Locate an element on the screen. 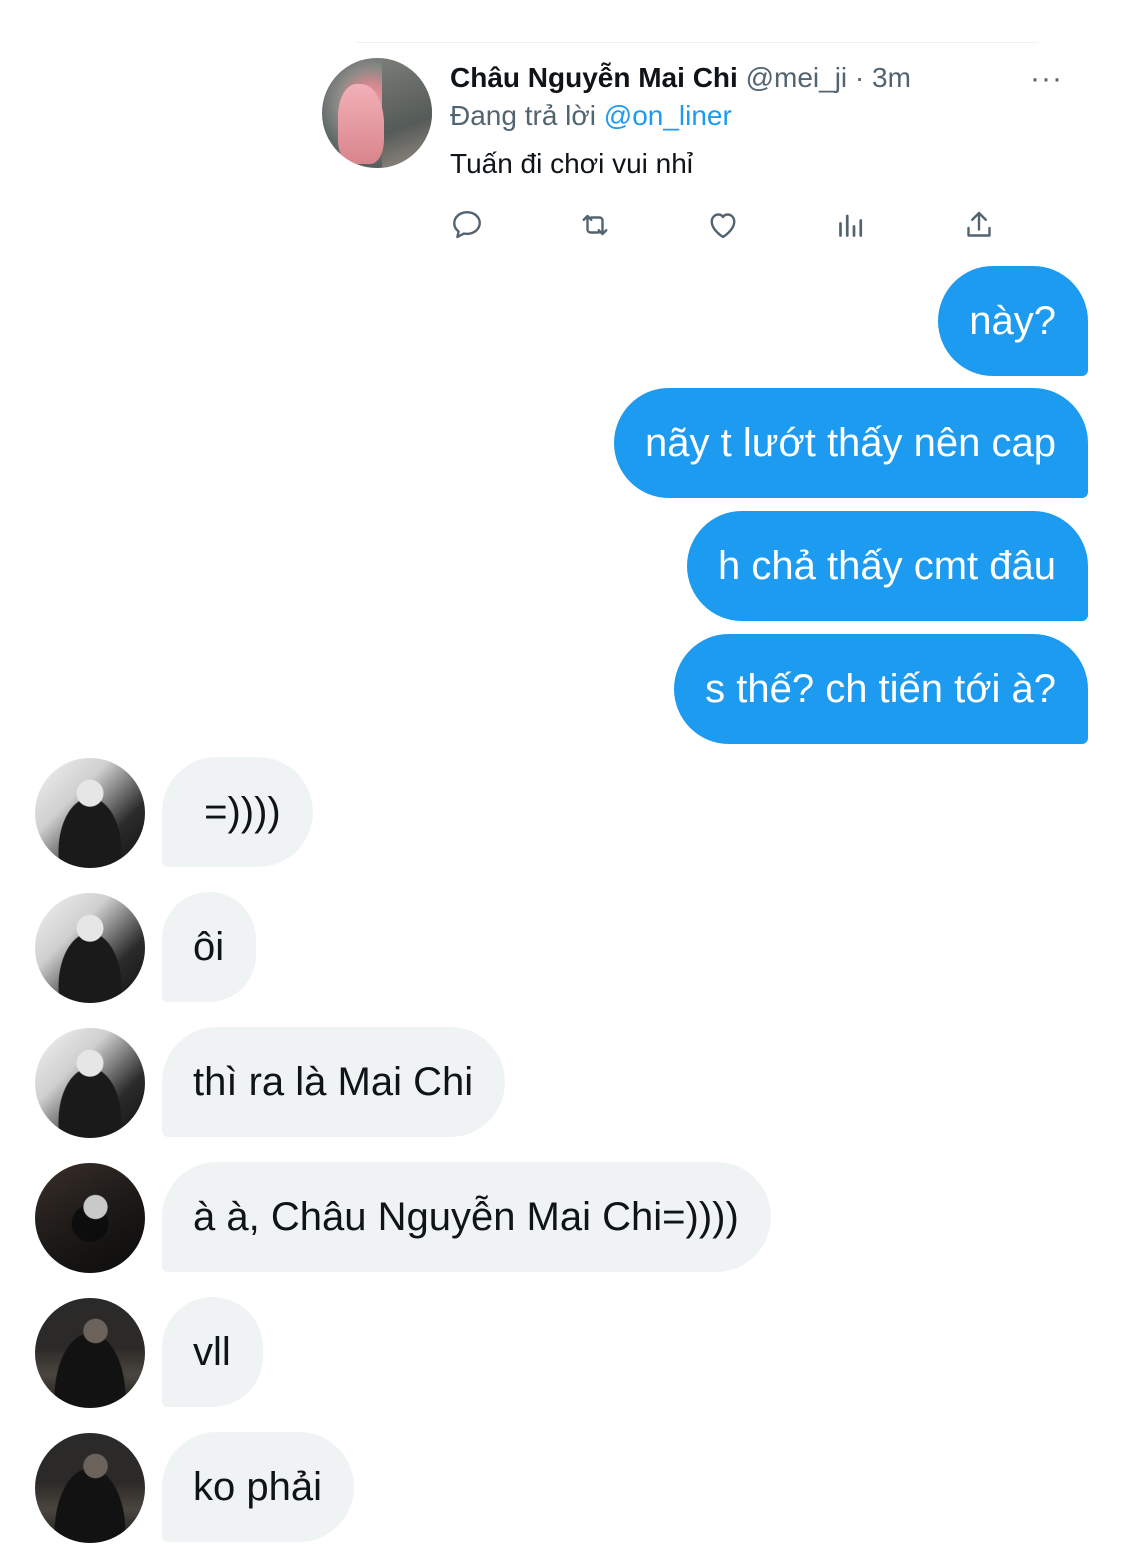  incoming-message: =)))) is located at coordinates (237, 812).